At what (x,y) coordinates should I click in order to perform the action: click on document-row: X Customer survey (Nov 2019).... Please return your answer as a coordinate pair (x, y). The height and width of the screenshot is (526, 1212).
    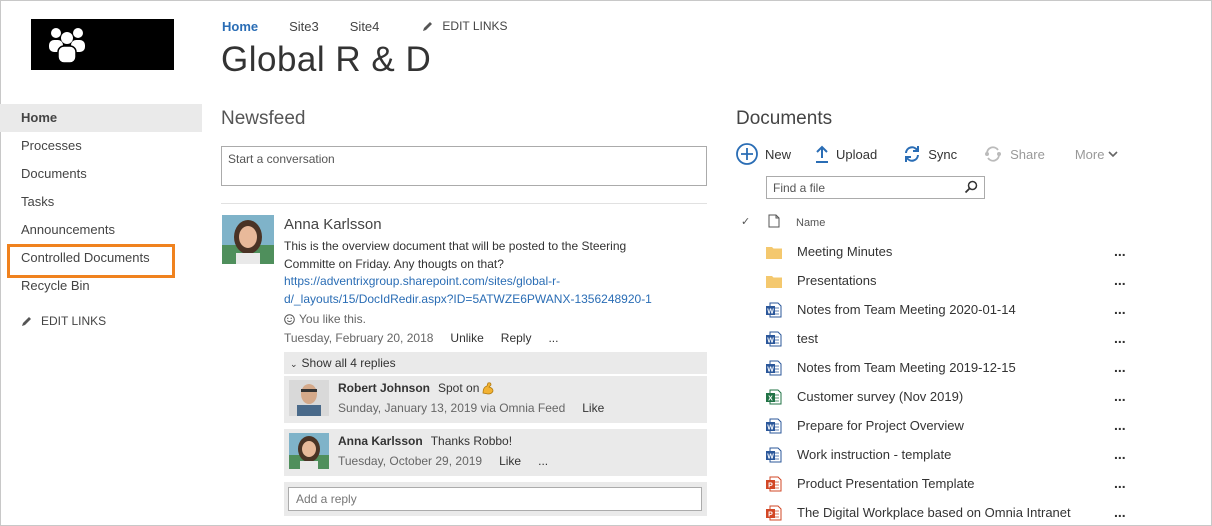
    Looking at the image, I should click on (946, 396).